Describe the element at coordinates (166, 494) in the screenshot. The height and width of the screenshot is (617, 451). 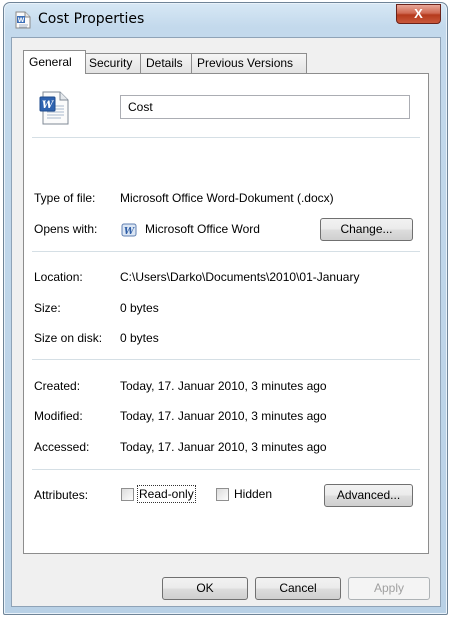
I see `read-only-label: Read-only` at that location.